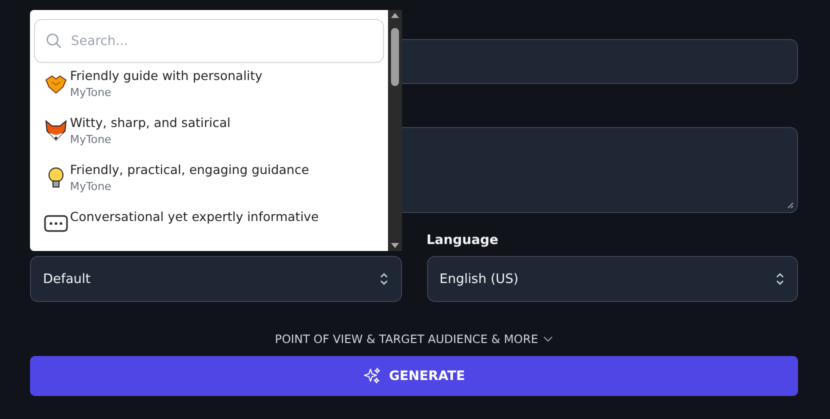 The image size is (830, 419). What do you see at coordinates (548, 339) in the screenshot?
I see `chevron-down-icon` at bounding box center [548, 339].